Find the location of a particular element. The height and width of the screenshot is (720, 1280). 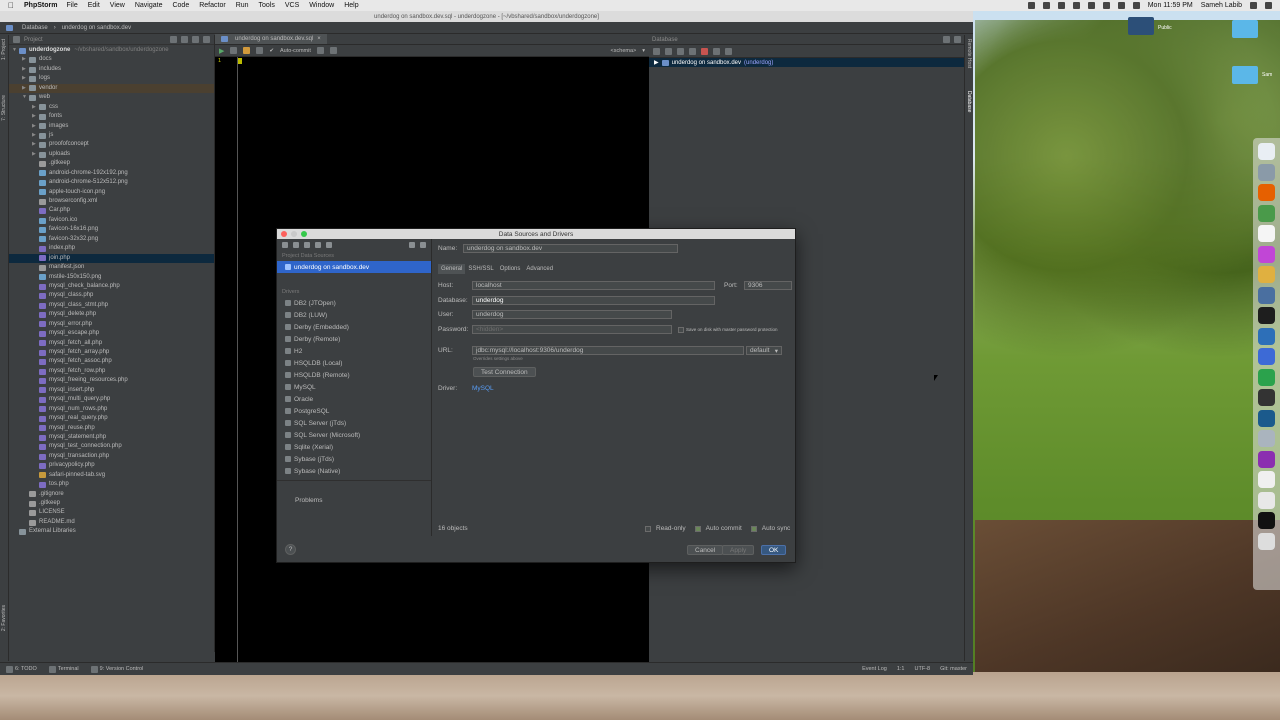

menu-navigate: Navigate is located at coordinates (149, 5).